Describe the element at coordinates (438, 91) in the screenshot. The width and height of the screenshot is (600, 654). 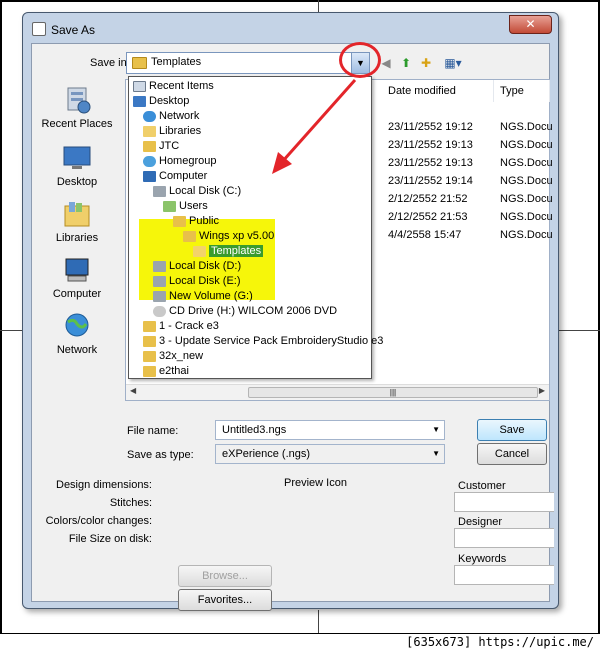
I see `column-header-date: Date modified` at that location.